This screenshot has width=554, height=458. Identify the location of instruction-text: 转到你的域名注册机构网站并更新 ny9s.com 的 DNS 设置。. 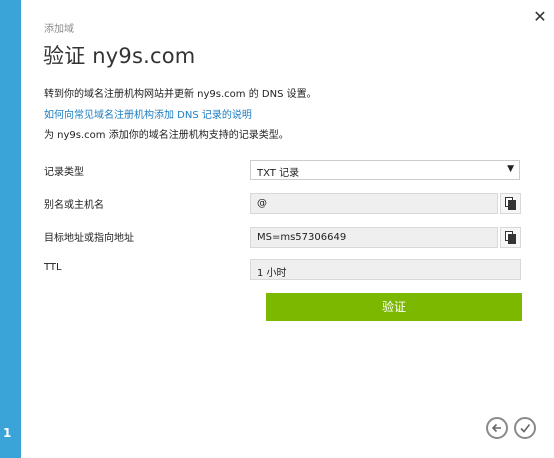
(180, 94).